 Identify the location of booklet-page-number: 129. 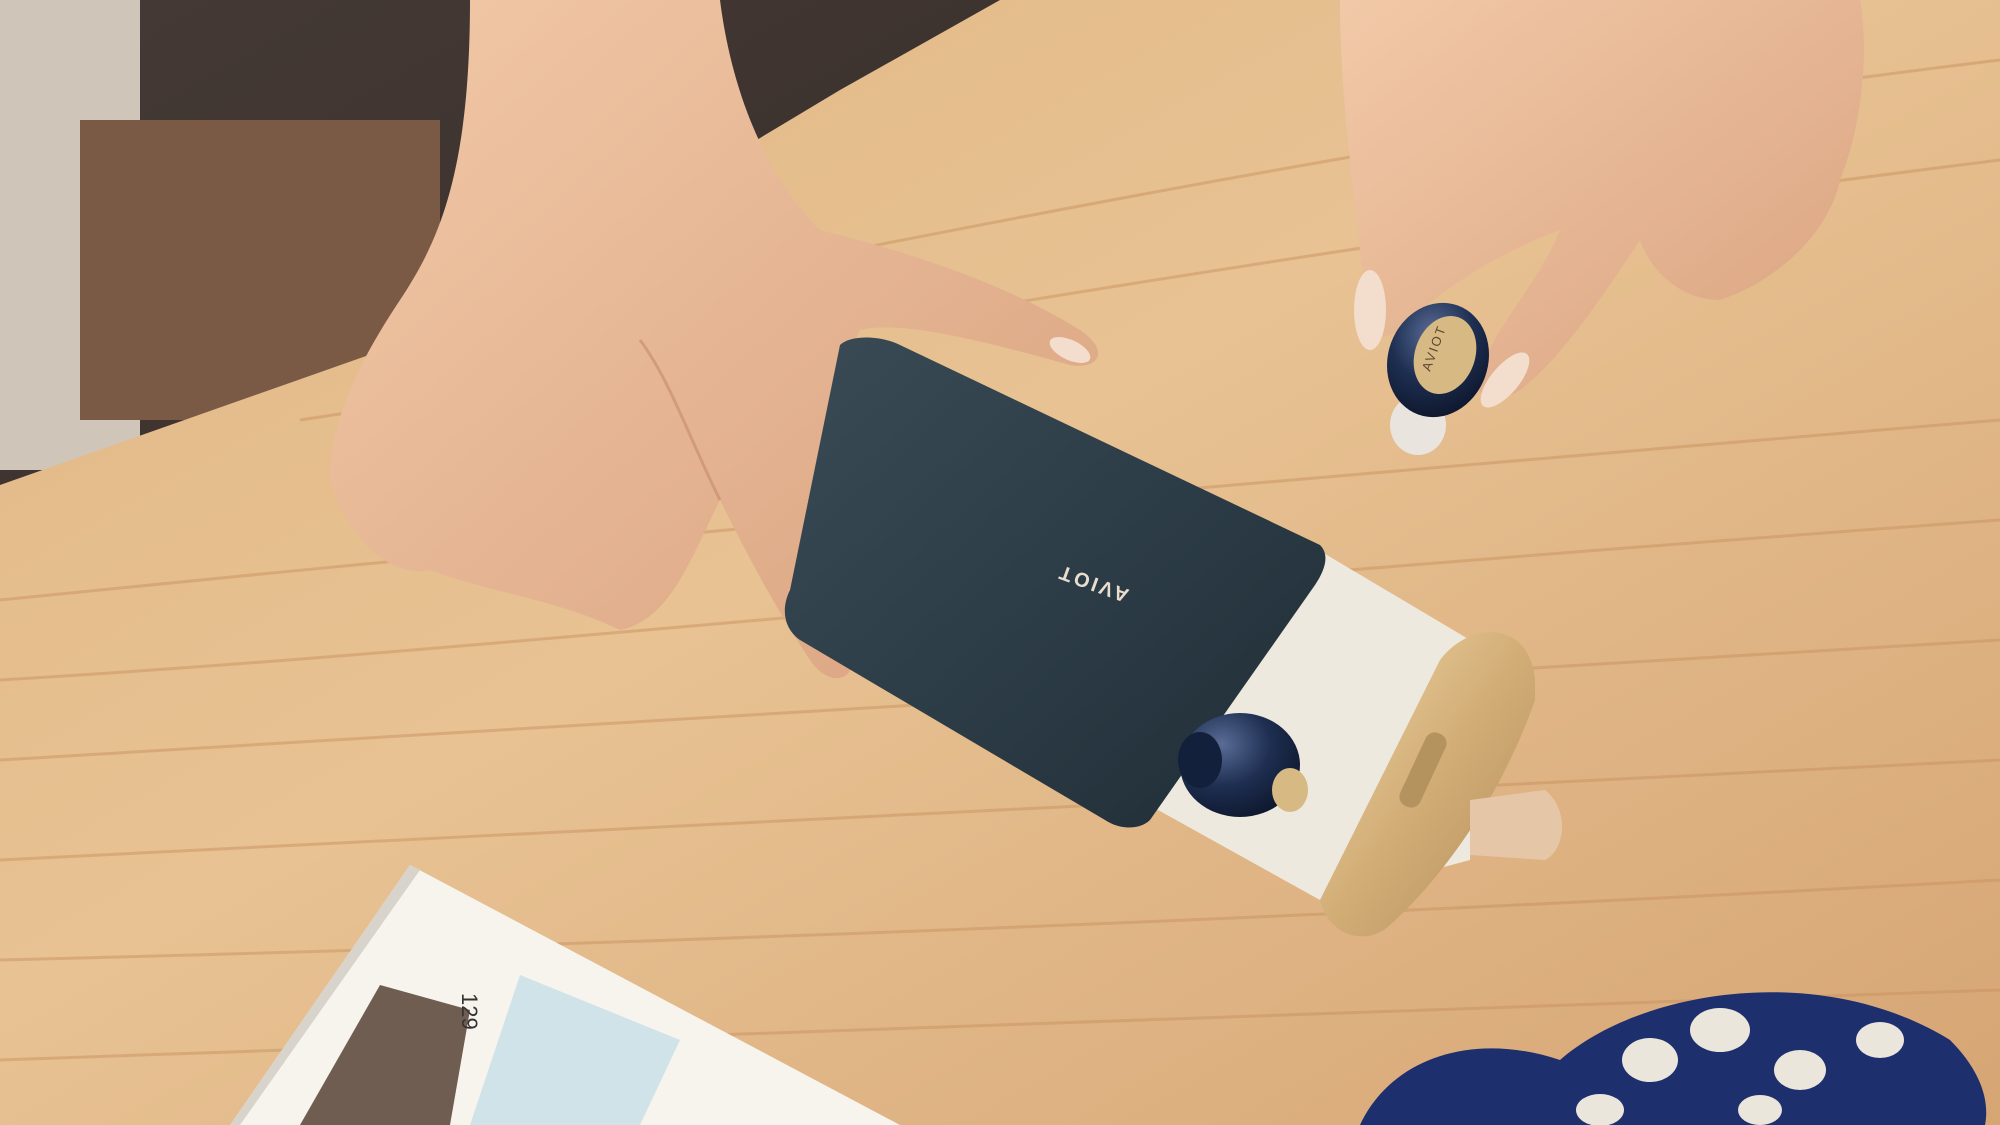
(469, 1011).